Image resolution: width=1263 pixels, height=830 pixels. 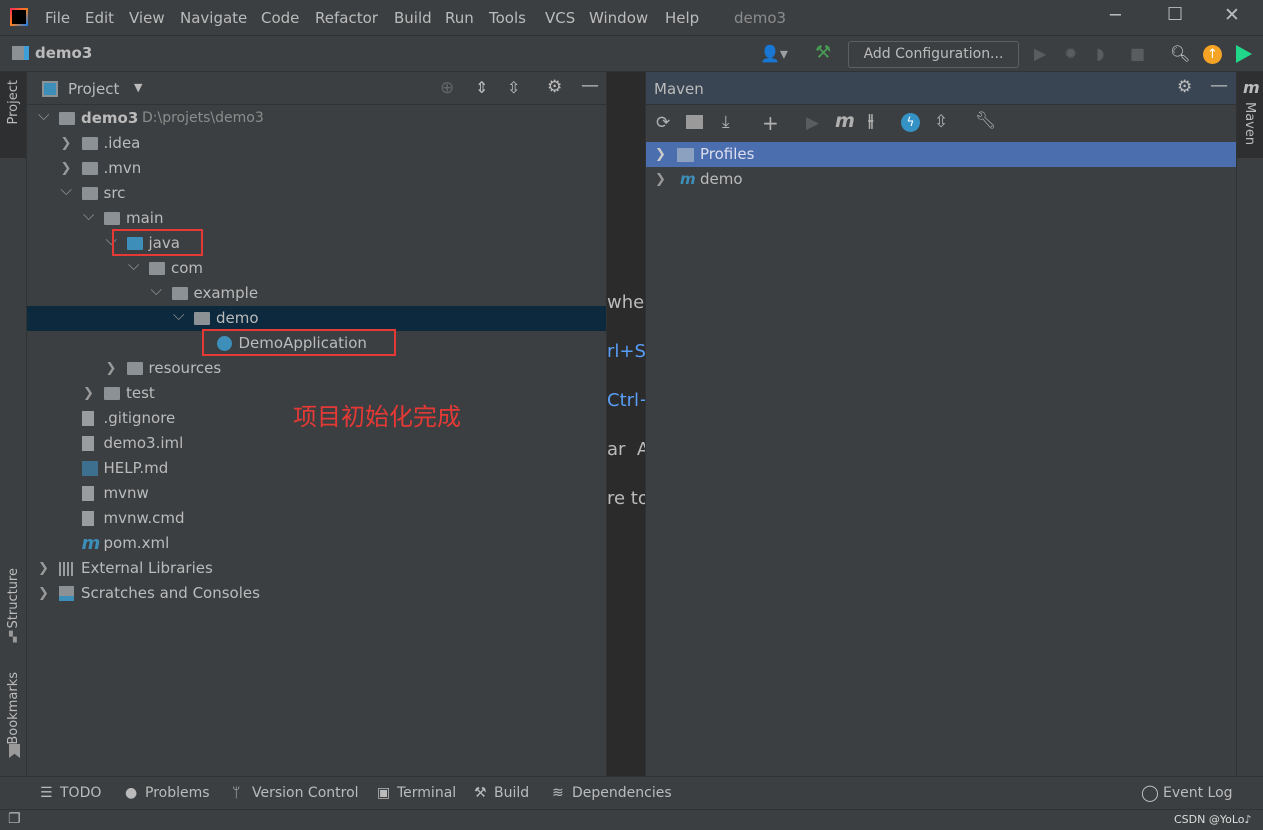 What do you see at coordinates (1100, 53) in the screenshot?
I see `coverage-icon: ◗` at bounding box center [1100, 53].